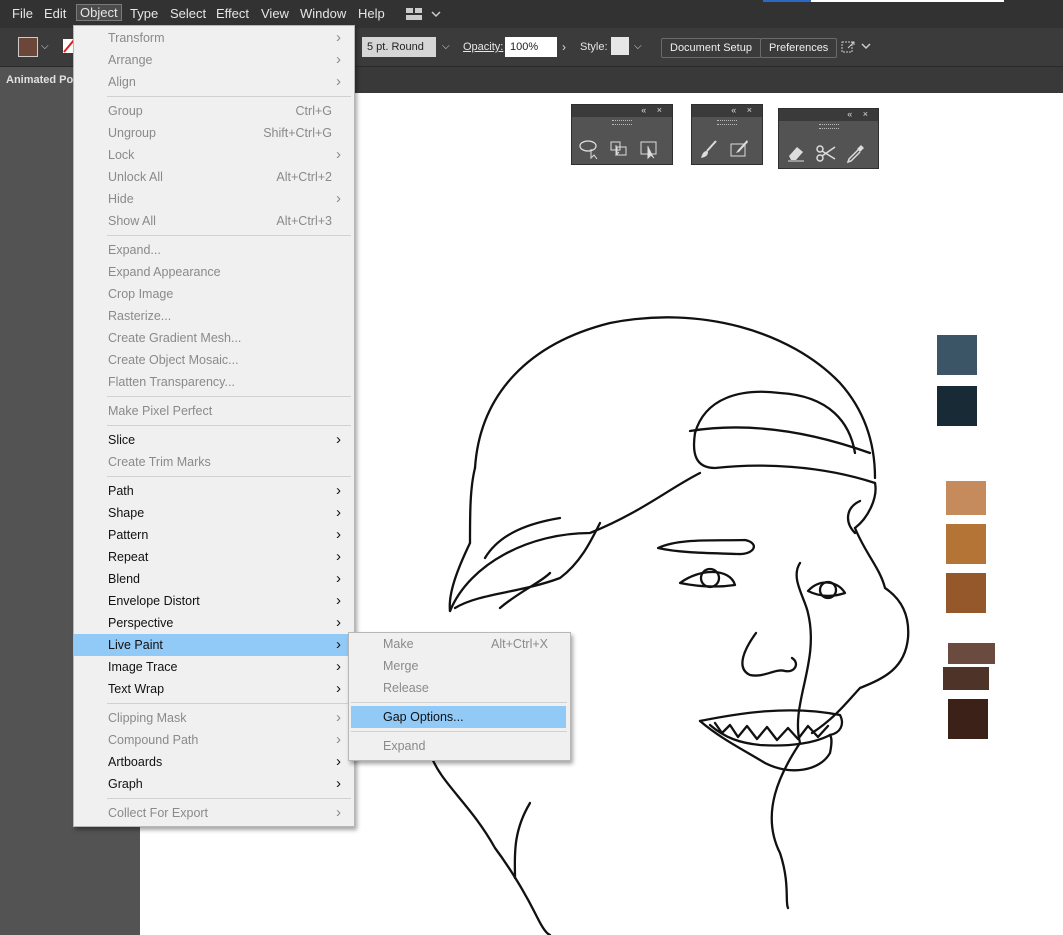 This screenshot has width=1063, height=935. I want to click on scissors-icon, so click(826, 153).